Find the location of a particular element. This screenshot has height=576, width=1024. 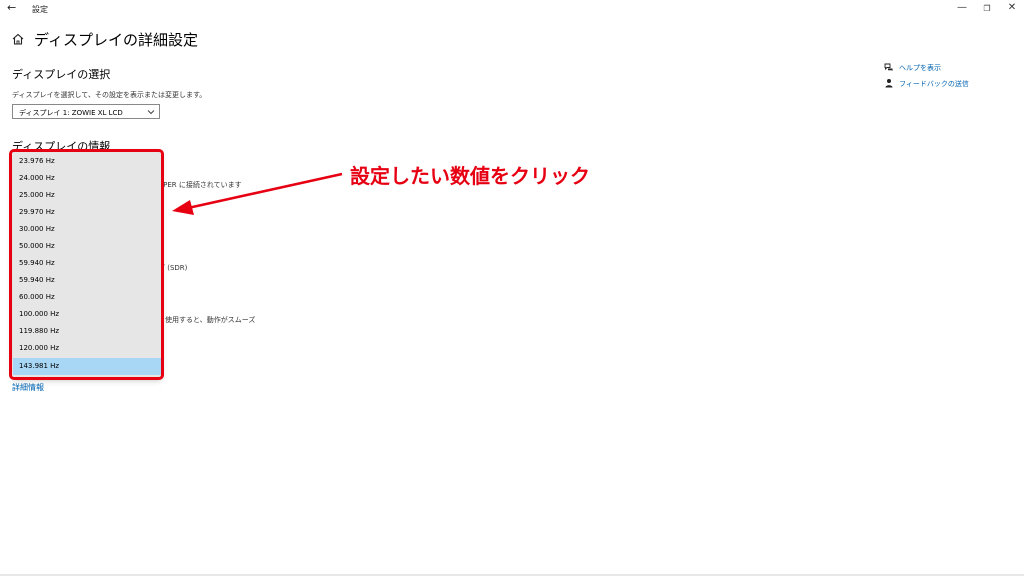

feedback-icon is located at coordinates (889, 83).